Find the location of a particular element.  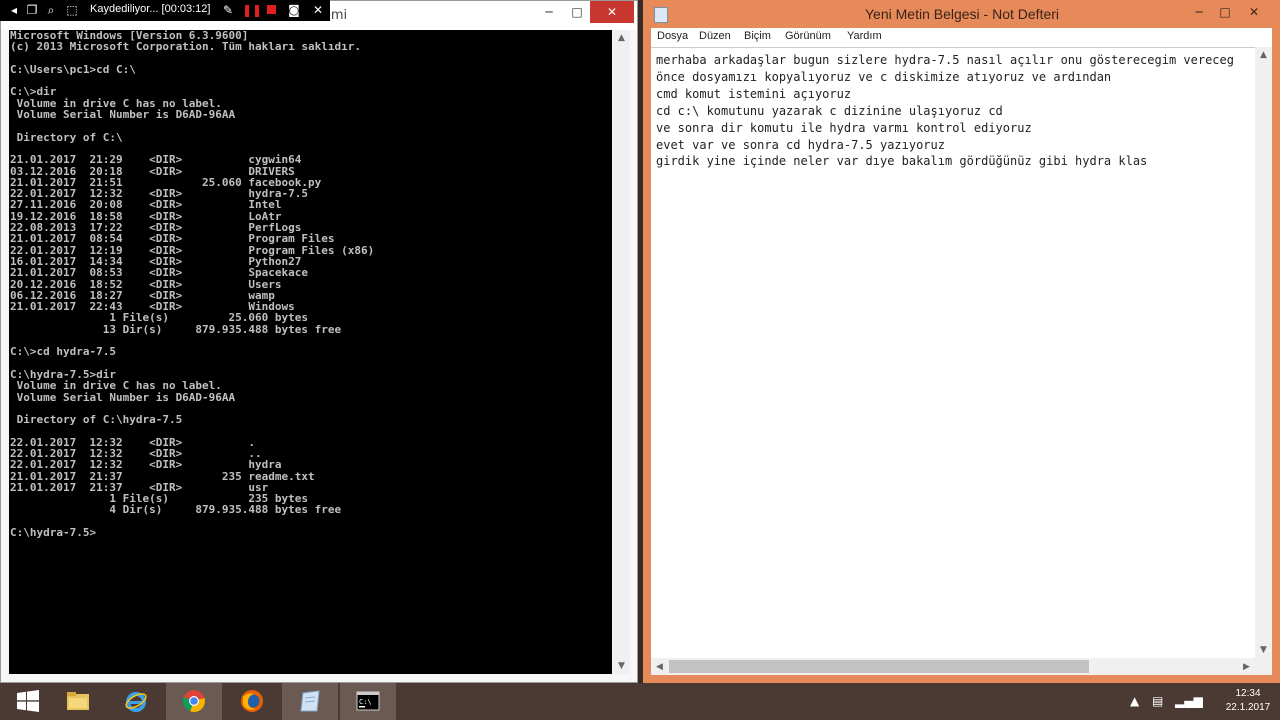

region-select-icon: ⬚ is located at coordinates (72, 10).